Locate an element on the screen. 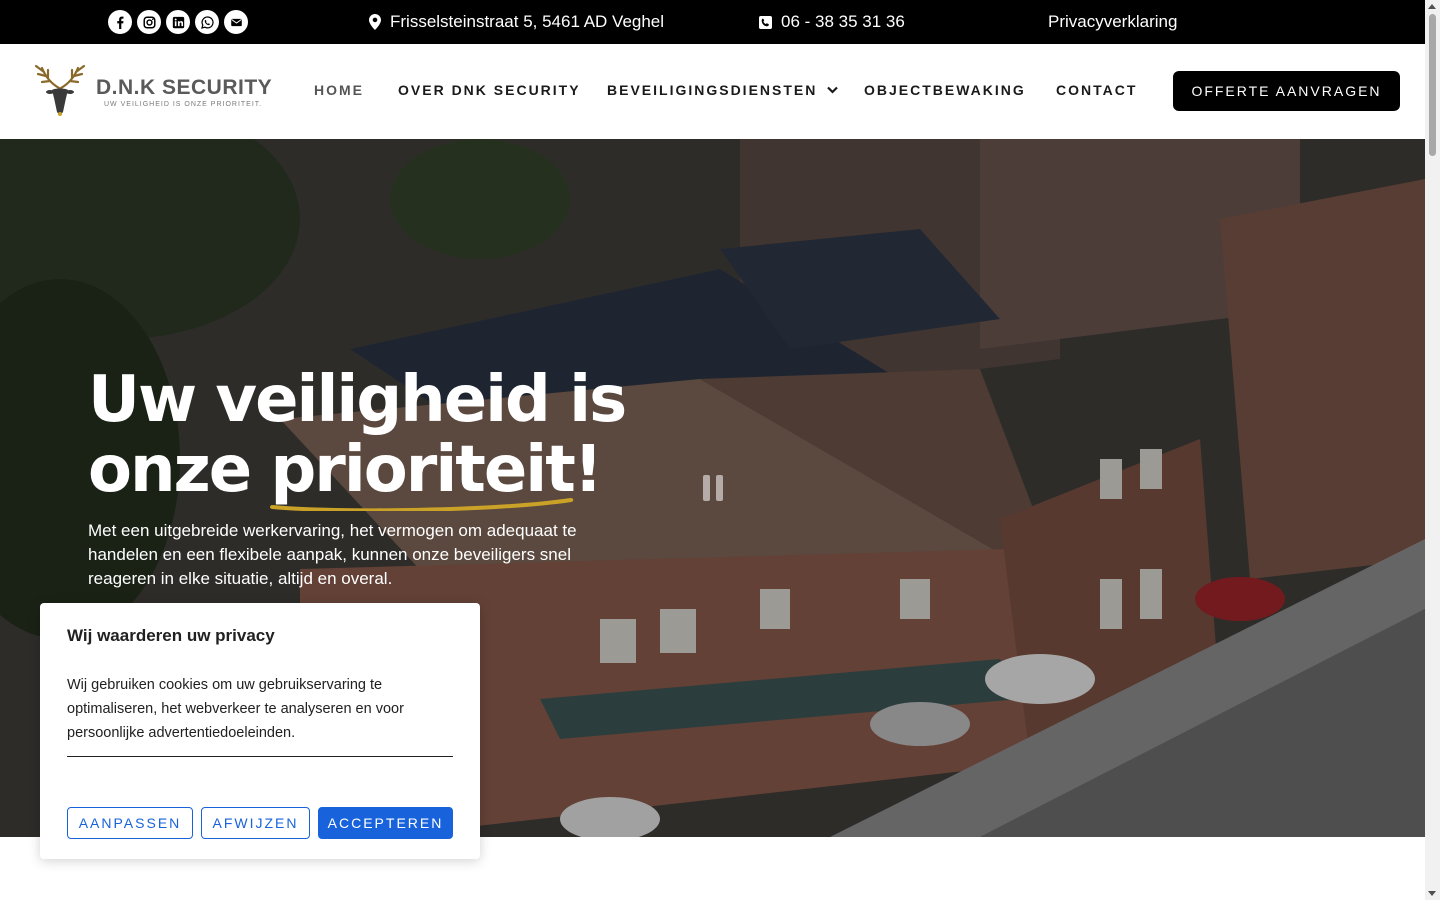 This screenshot has width=1440, height=900. privacy-link: Privacyverklaring is located at coordinates (1112, 22).